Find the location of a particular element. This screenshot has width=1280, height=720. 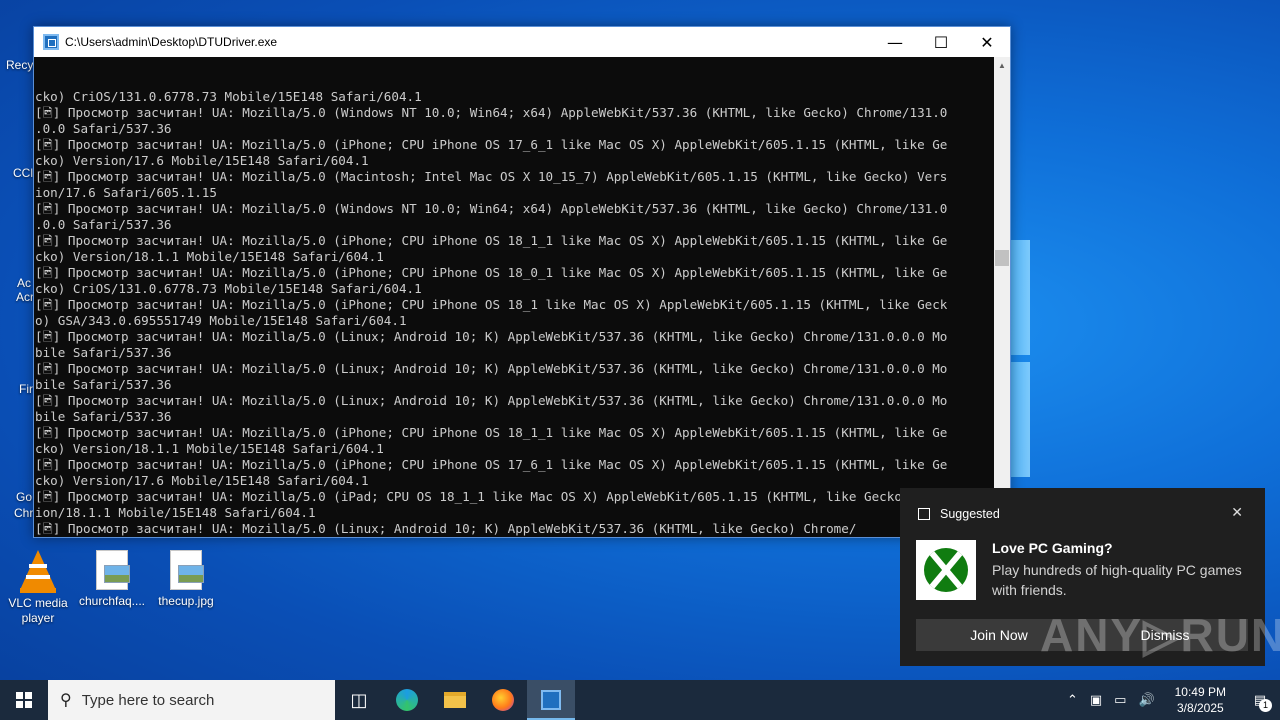

chevron-up-icon: ⌃ is located at coordinates (1072, 700).